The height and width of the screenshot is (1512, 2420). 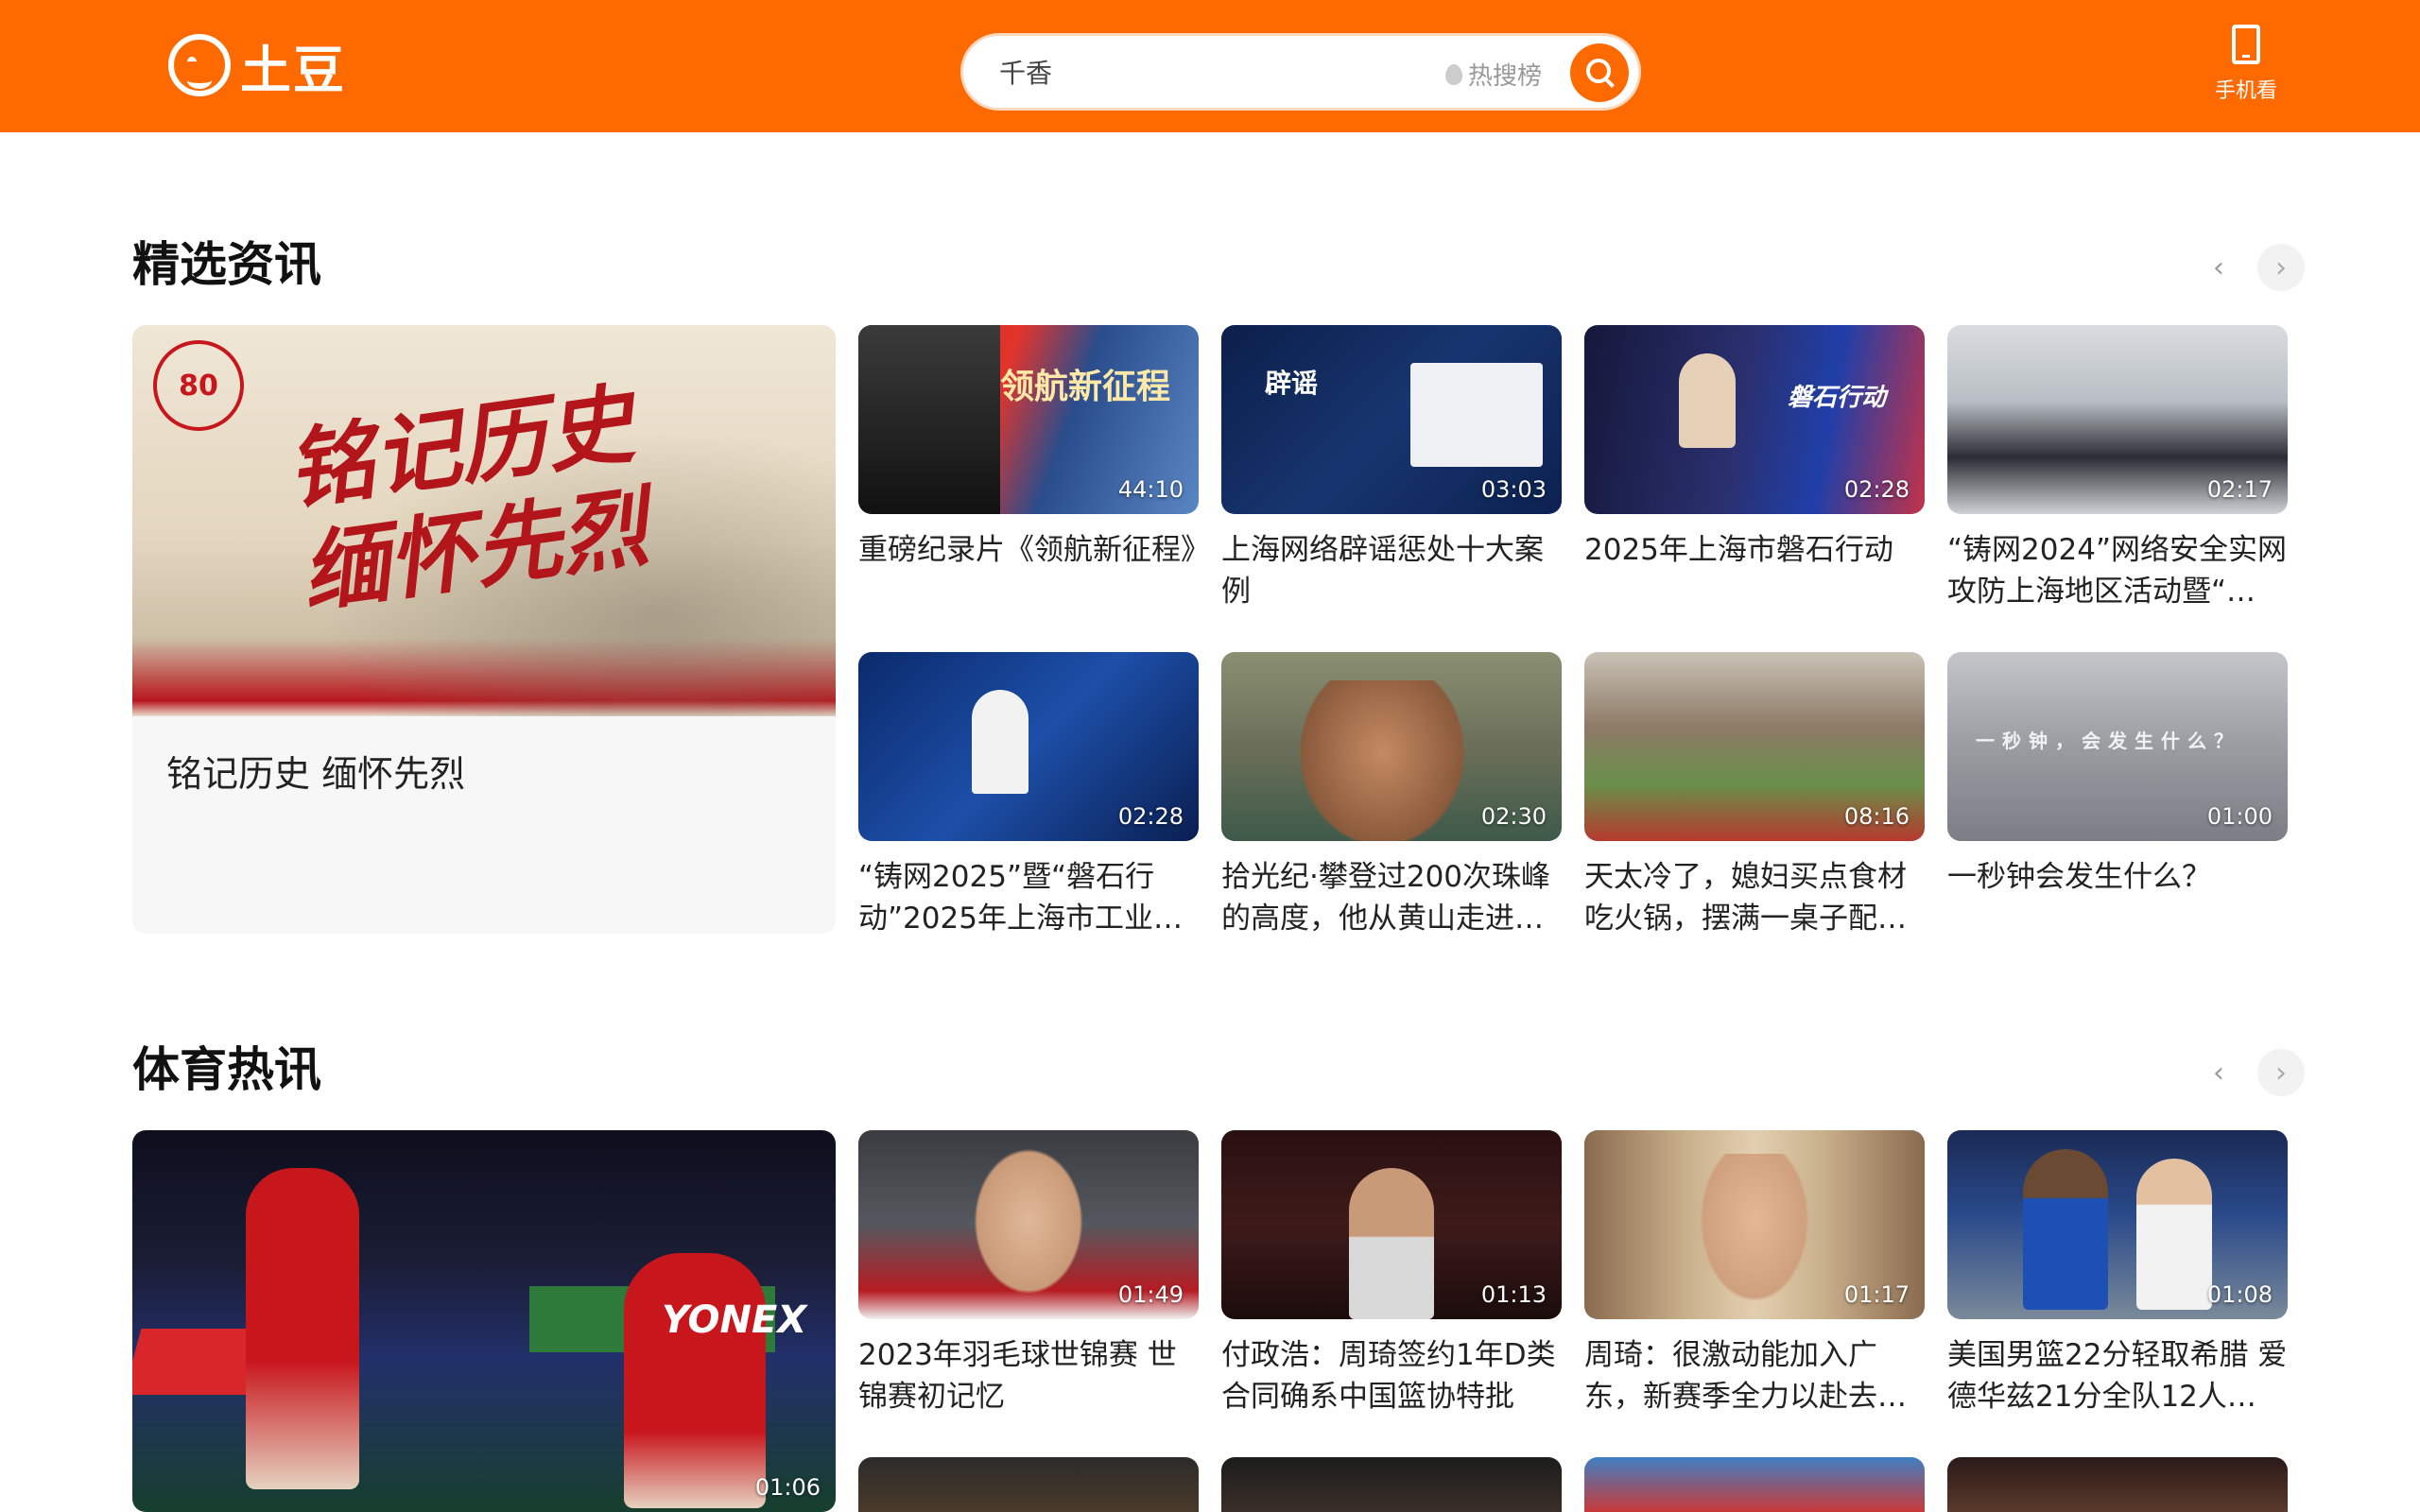 I want to click on top-header: 土豆 热搜榜 手机看, so click(x=1210, y=66).